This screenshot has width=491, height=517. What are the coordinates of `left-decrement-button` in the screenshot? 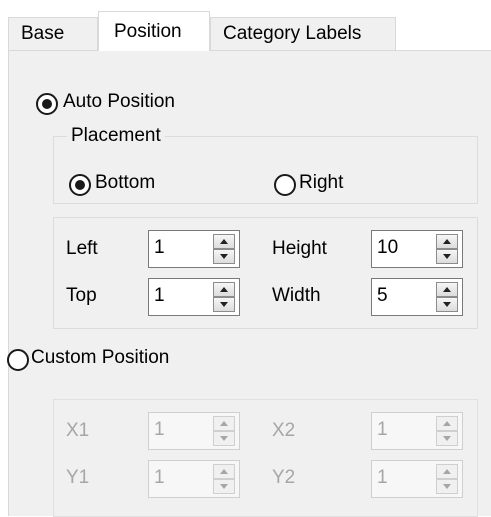 It's located at (224, 256).